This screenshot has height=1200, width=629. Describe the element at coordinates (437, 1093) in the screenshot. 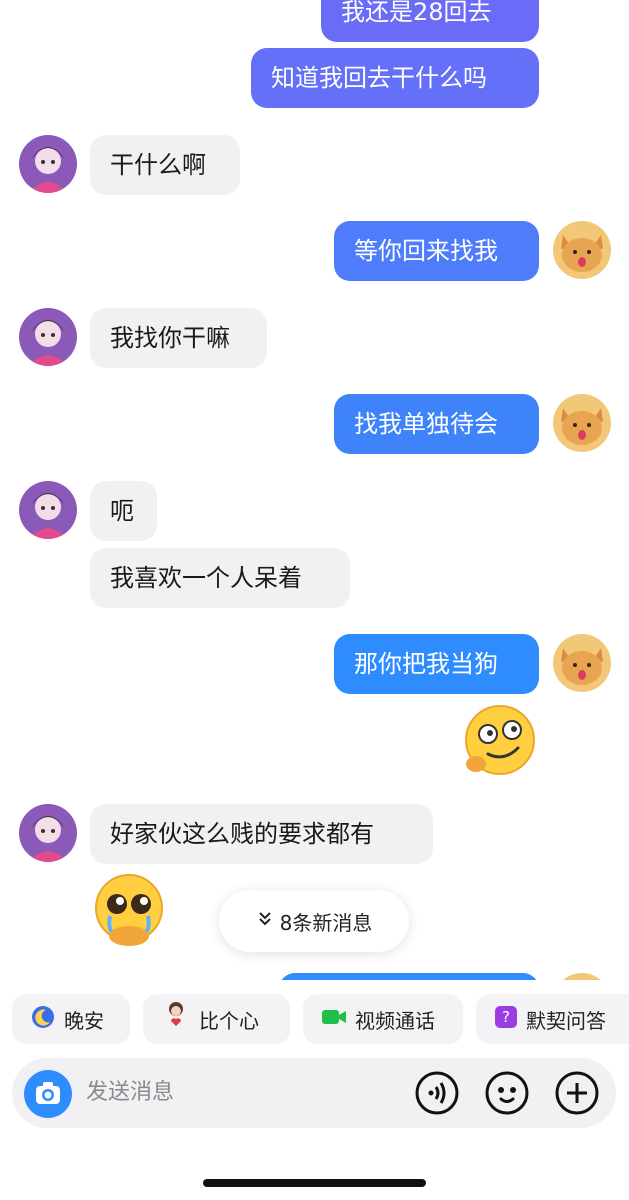

I see `voice-button` at that location.